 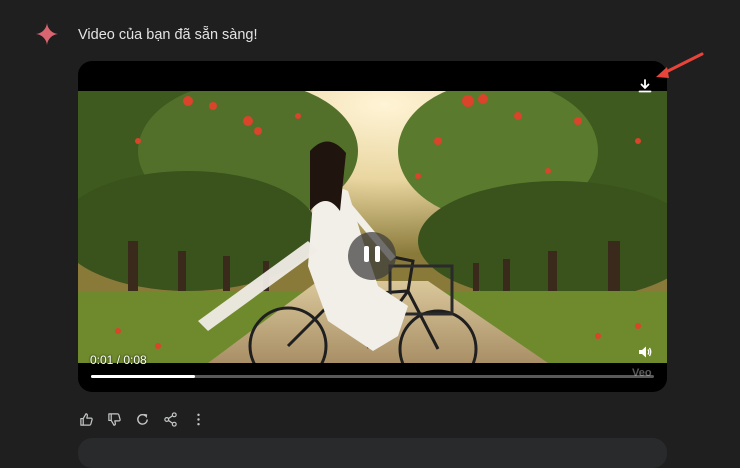 I want to click on thumbs-up-icon, so click(x=86, y=419).